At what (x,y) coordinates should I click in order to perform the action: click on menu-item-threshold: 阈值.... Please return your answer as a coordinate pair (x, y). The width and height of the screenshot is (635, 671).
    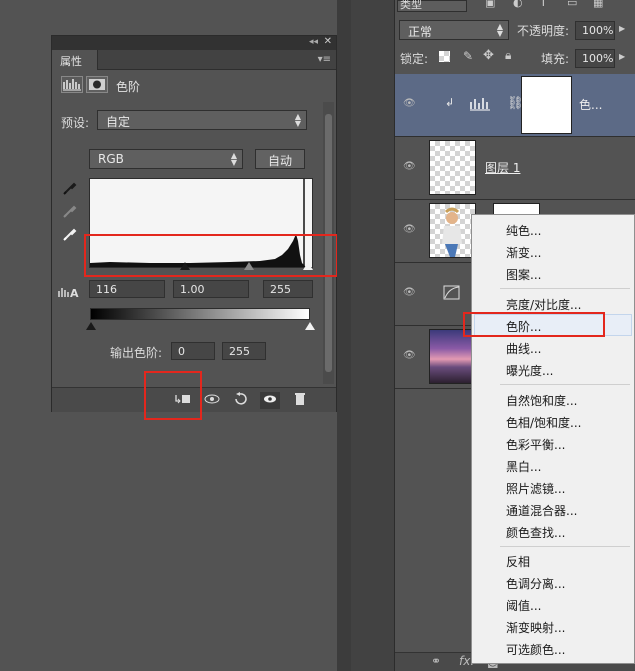
    Looking at the image, I should click on (523, 605).